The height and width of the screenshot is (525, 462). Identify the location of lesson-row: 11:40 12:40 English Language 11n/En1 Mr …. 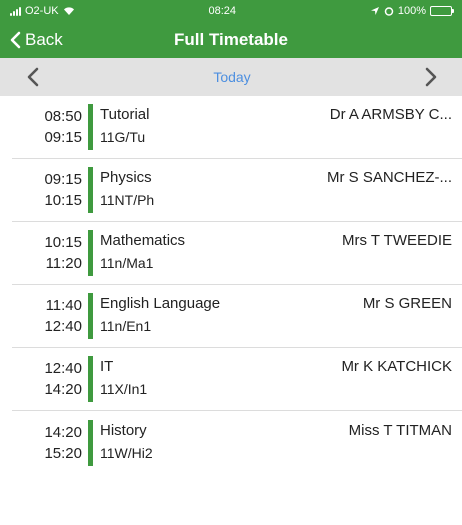
(237, 316).